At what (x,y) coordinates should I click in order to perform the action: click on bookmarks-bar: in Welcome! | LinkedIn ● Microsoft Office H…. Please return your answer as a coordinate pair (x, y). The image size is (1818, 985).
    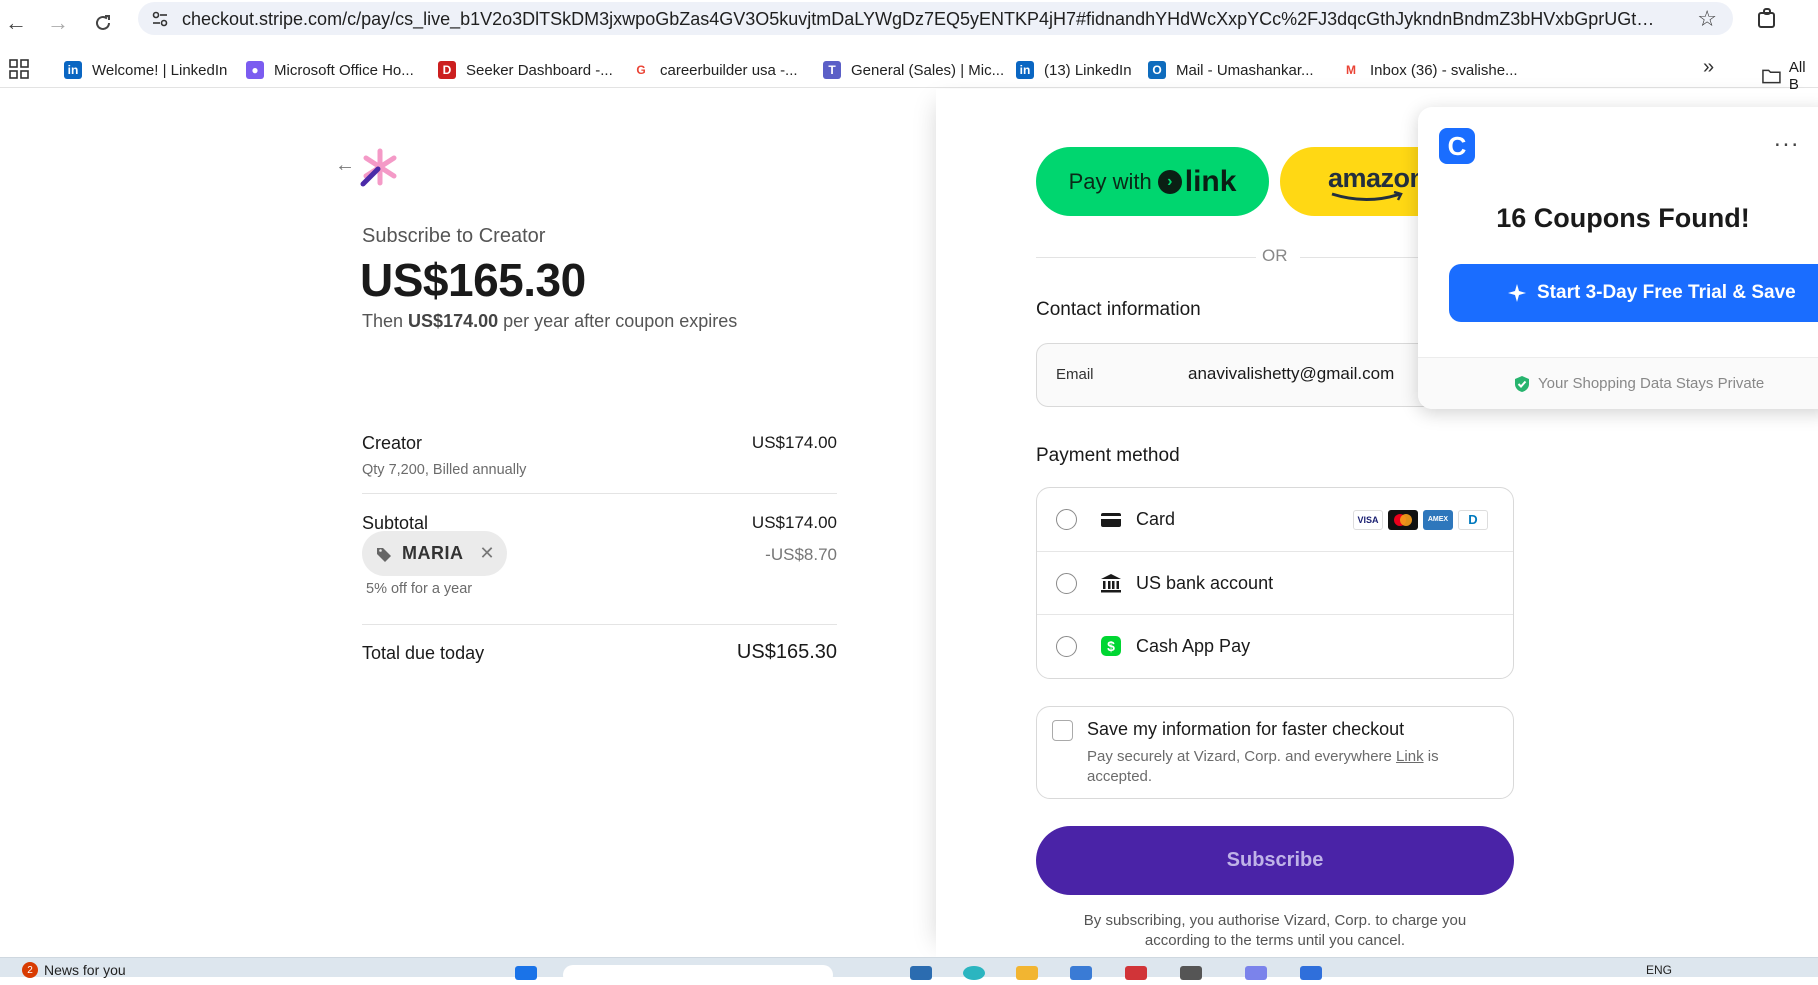
    Looking at the image, I should click on (909, 71).